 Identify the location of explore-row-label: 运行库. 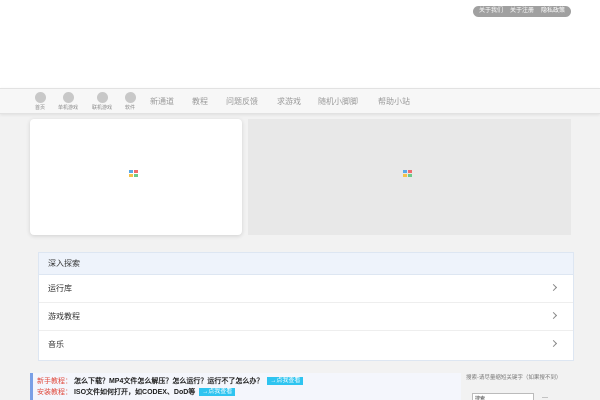
(60, 288).